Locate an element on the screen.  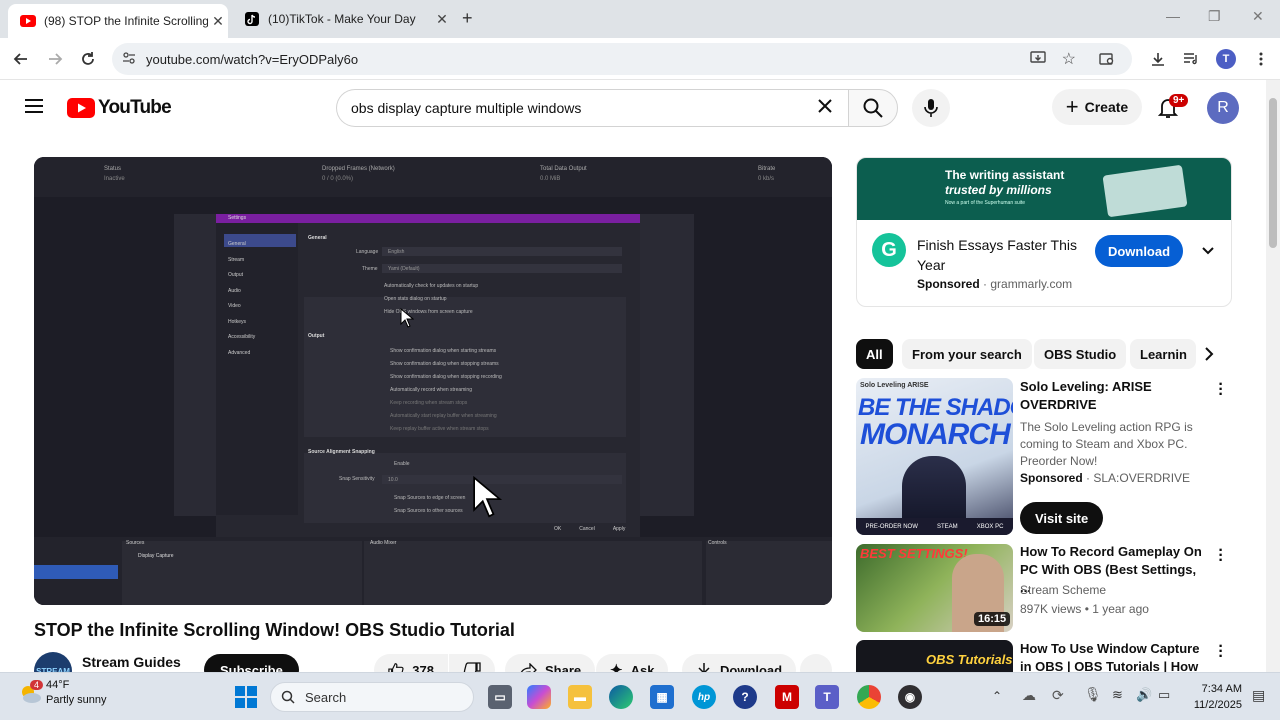
media-controls-icon is located at coordinates (1191, 59).